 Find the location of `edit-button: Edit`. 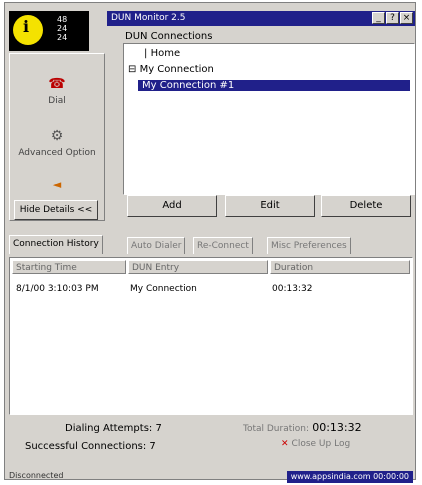

edit-button: Edit is located at coordinates (270, 206).